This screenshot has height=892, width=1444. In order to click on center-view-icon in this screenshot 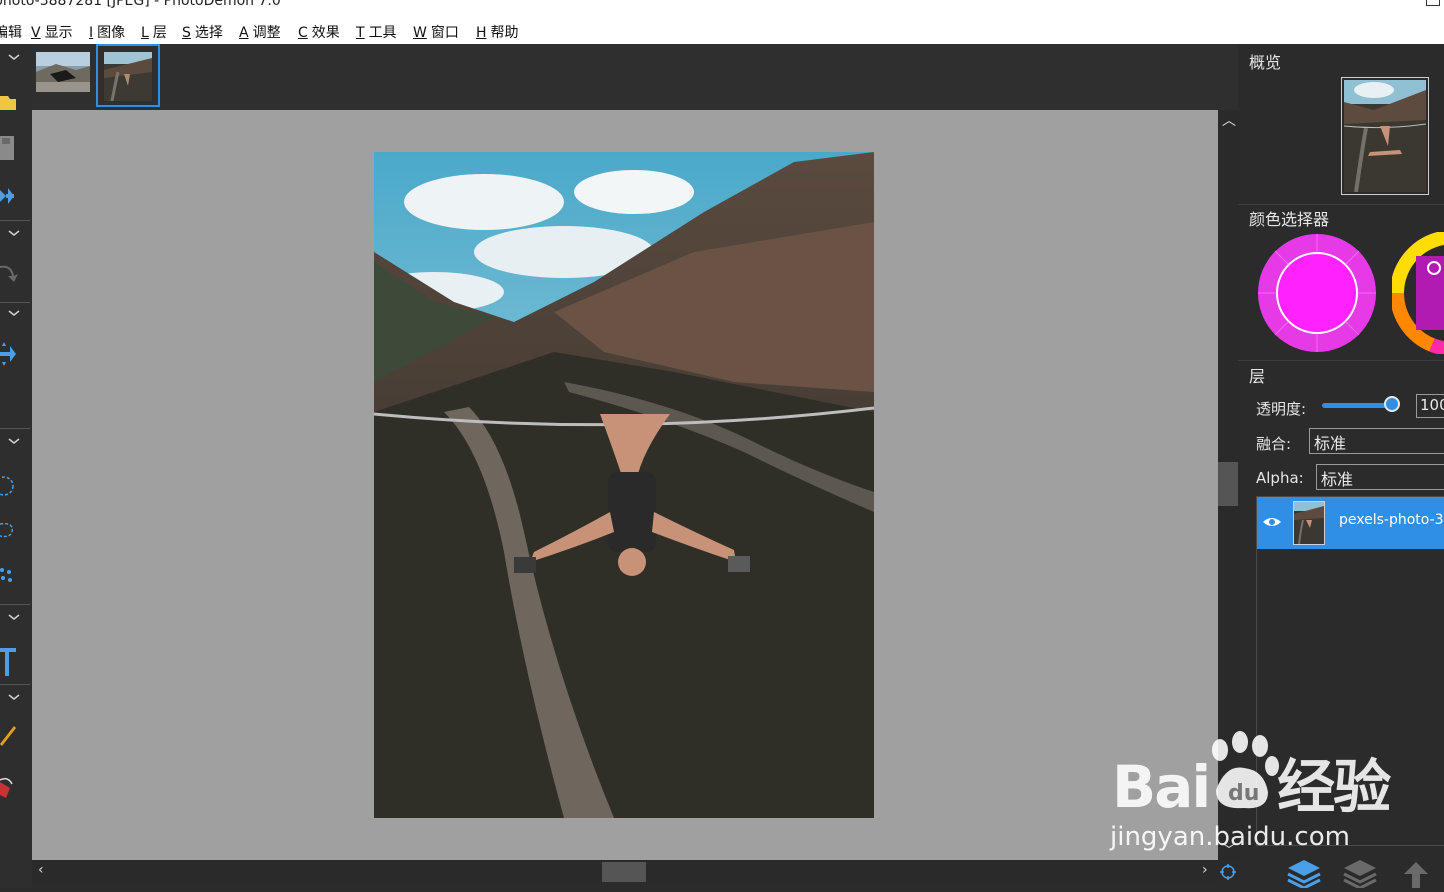, I will do `click(1228, 872)`.